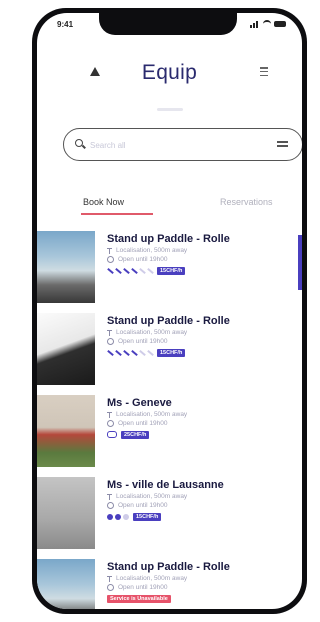  I want to click on filter-icon, so click(282, 144).